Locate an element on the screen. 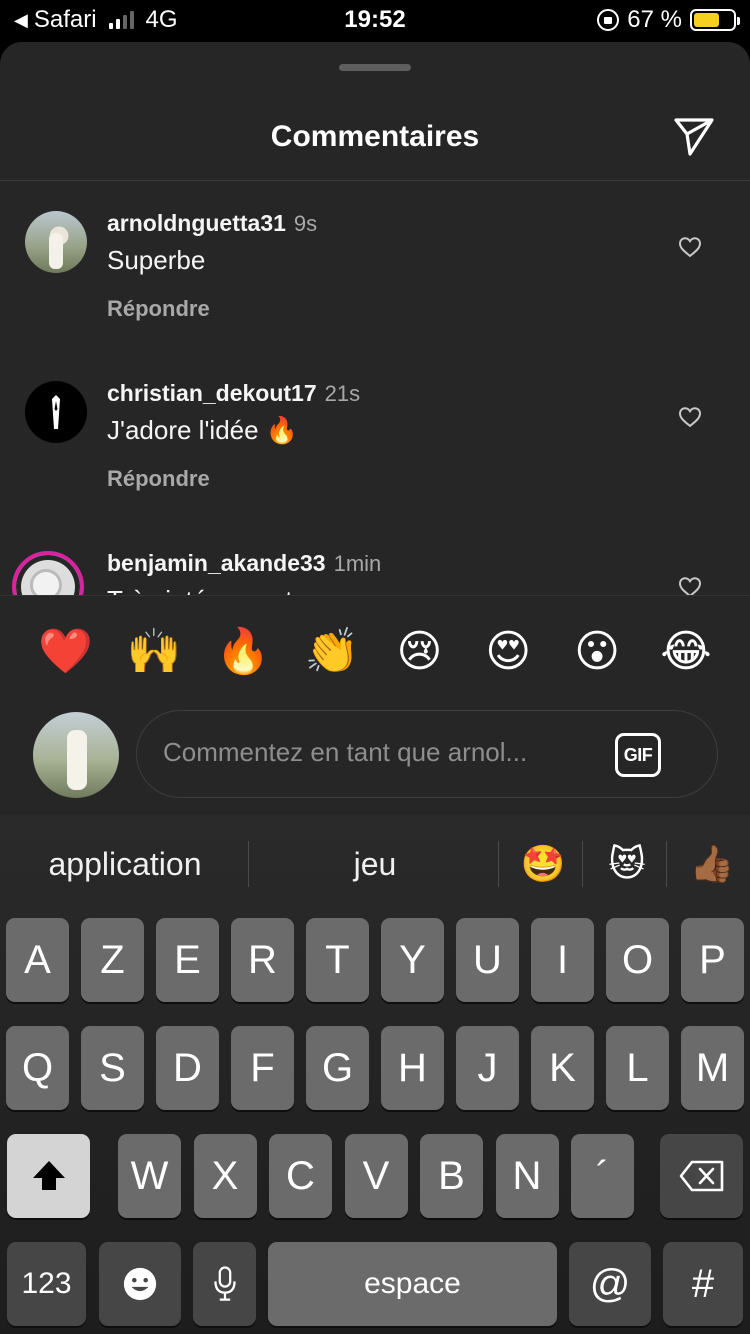 Image resolution: width=750 pixels, height=1334 pixels. key-m: M is located at coordinates (712, 1068).